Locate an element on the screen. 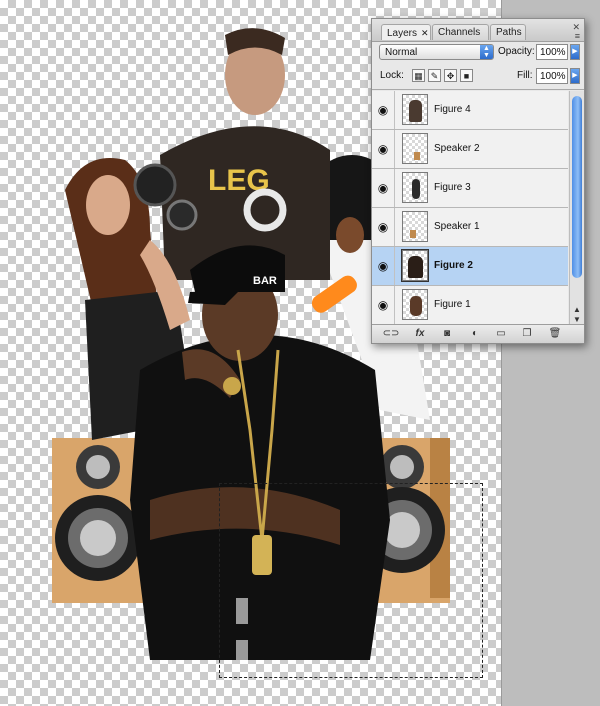 This screenshot has height=706, width=600. lock-pixels-icon: ✎ is located at coordinates (434, 75).